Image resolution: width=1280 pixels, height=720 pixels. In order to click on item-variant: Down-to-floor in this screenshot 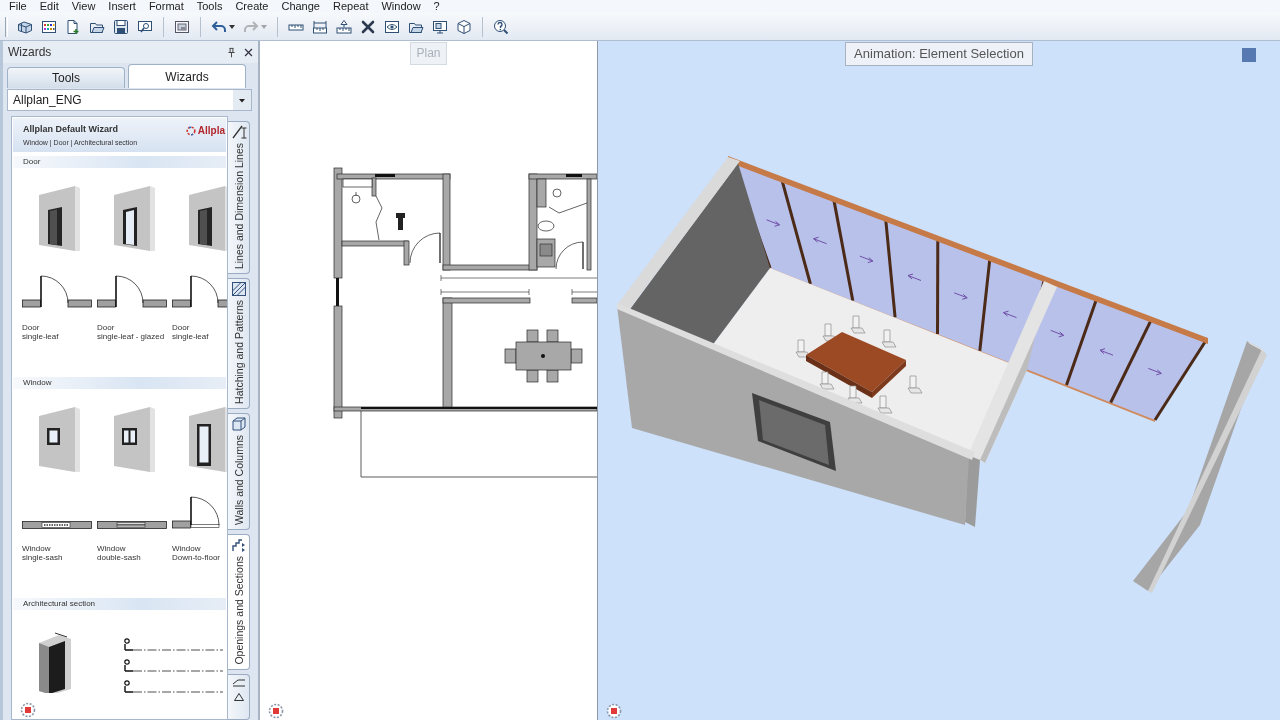, I will do `click(196, 557)`.